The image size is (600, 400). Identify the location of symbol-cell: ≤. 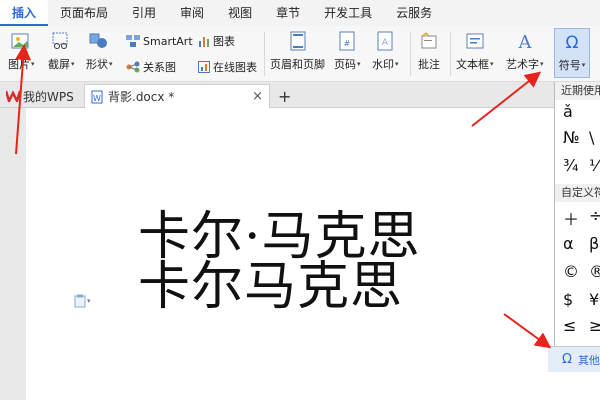
(569, 325).